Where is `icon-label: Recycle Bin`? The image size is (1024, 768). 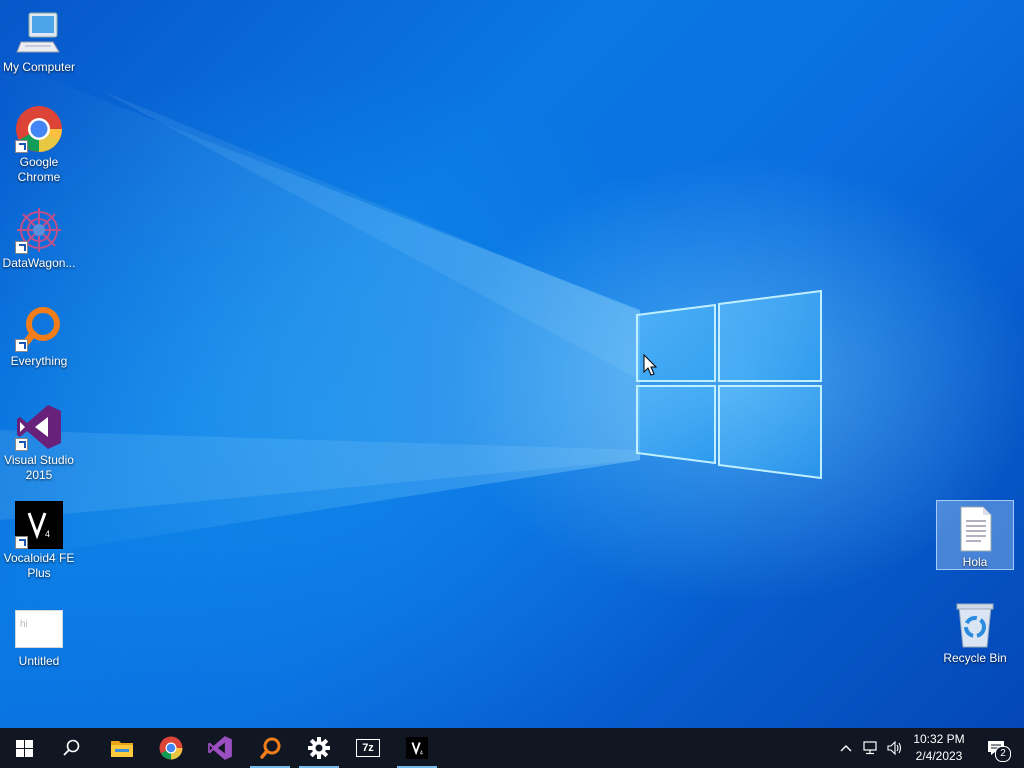 icon-label: Recycle Bin is located at coordinates (975, 658).